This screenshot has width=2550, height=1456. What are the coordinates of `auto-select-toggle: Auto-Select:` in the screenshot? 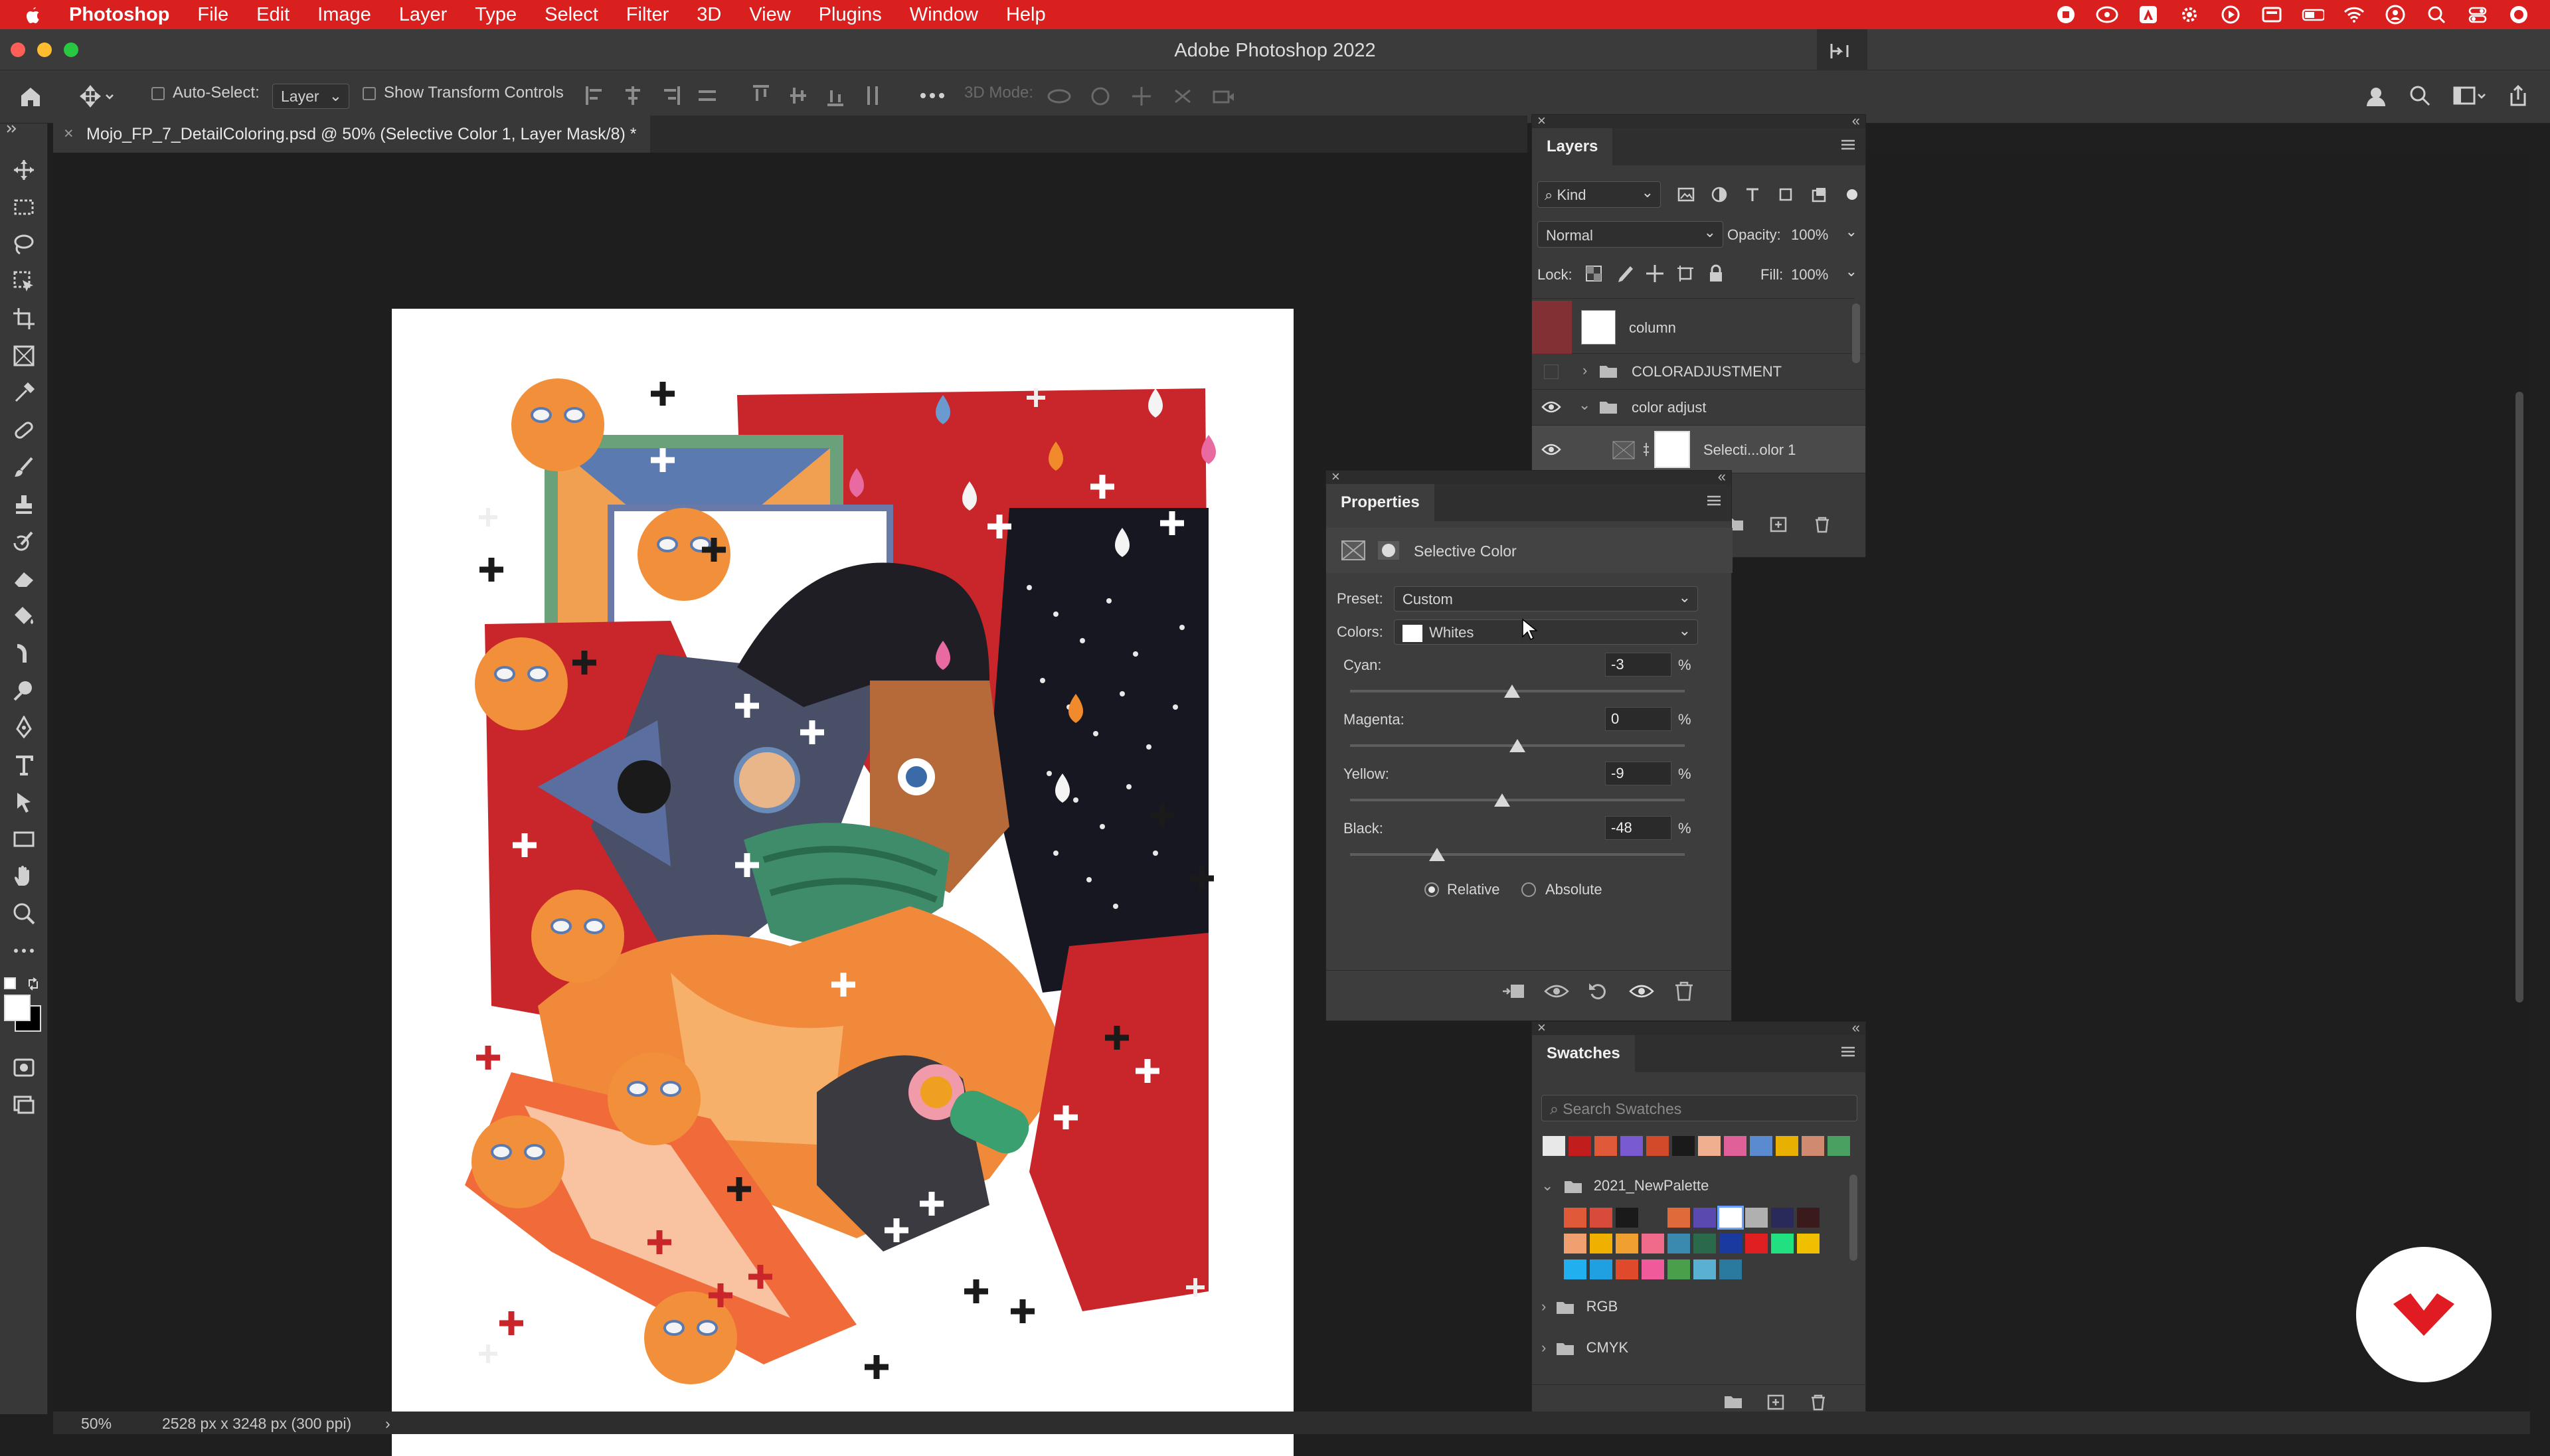 It's located at (205, 93).